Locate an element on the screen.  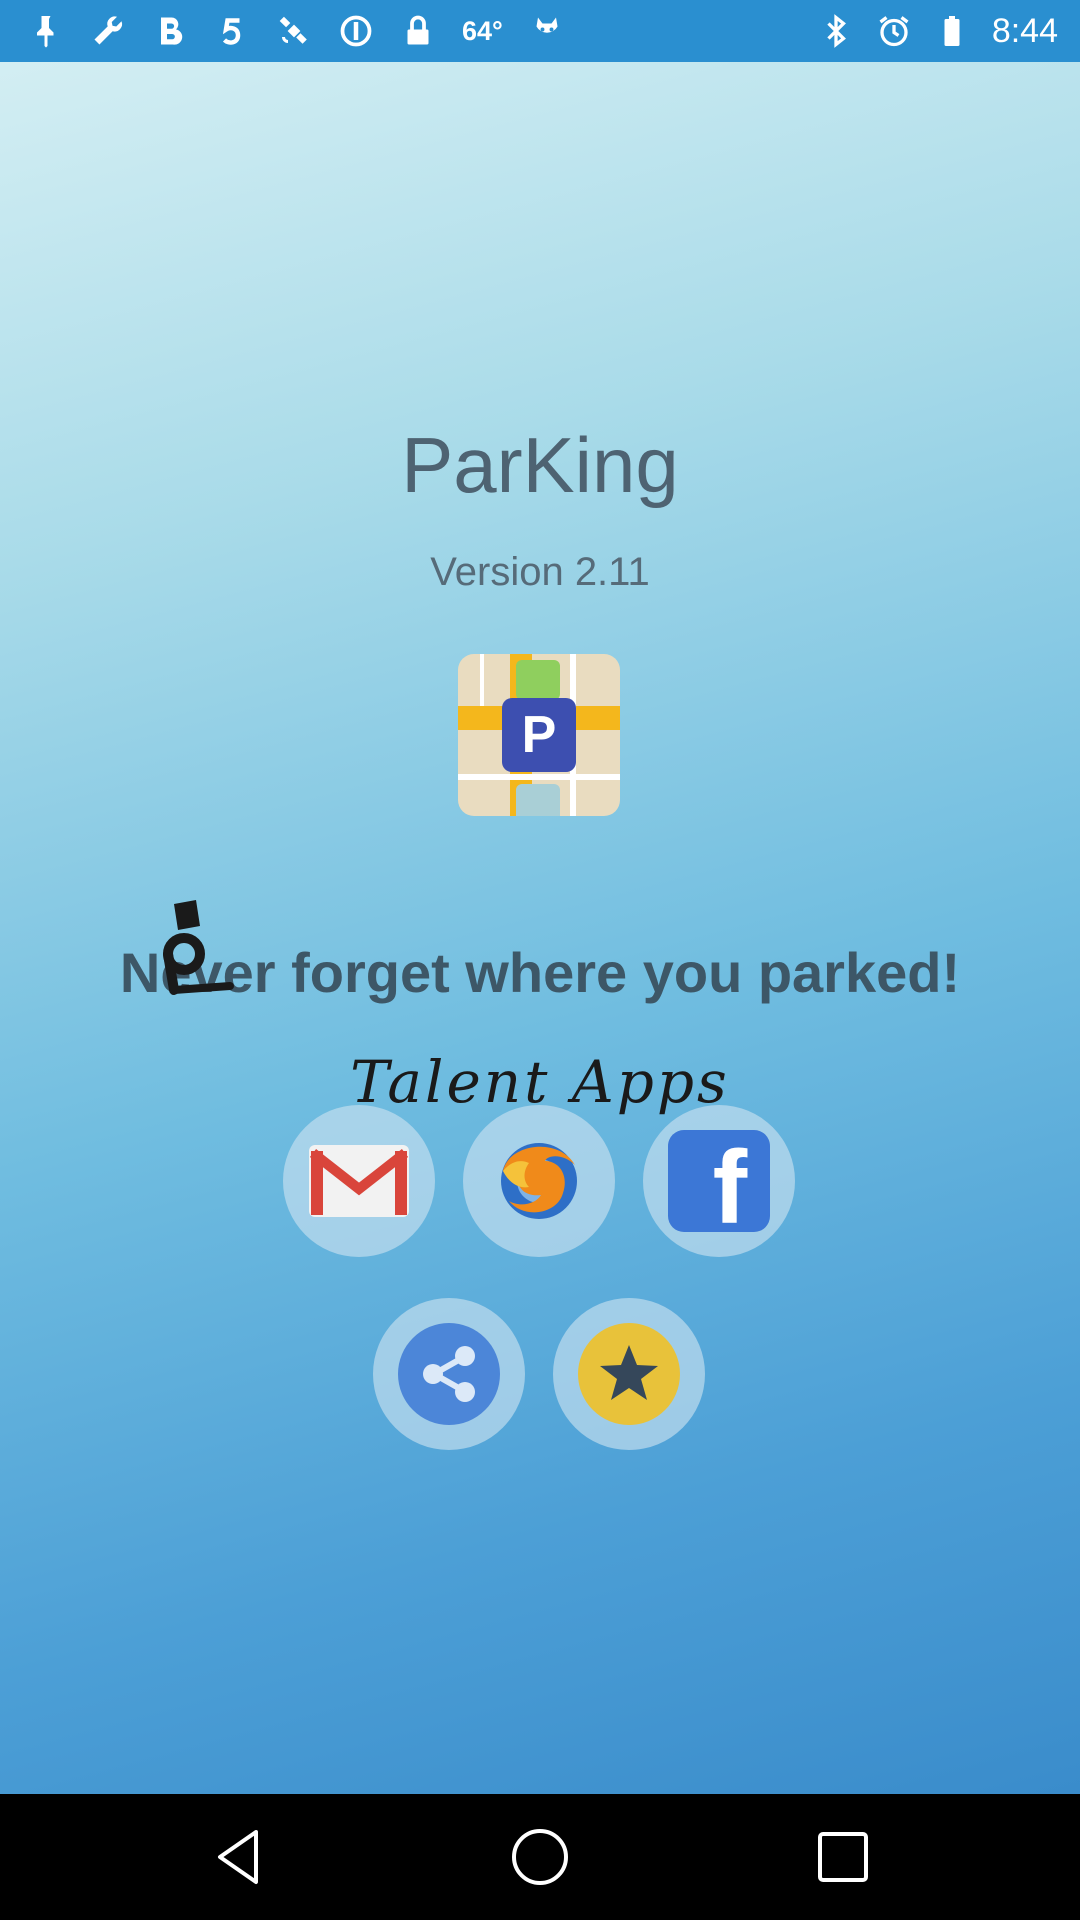
facebook-button: f is located at coordinates (719, 1181).